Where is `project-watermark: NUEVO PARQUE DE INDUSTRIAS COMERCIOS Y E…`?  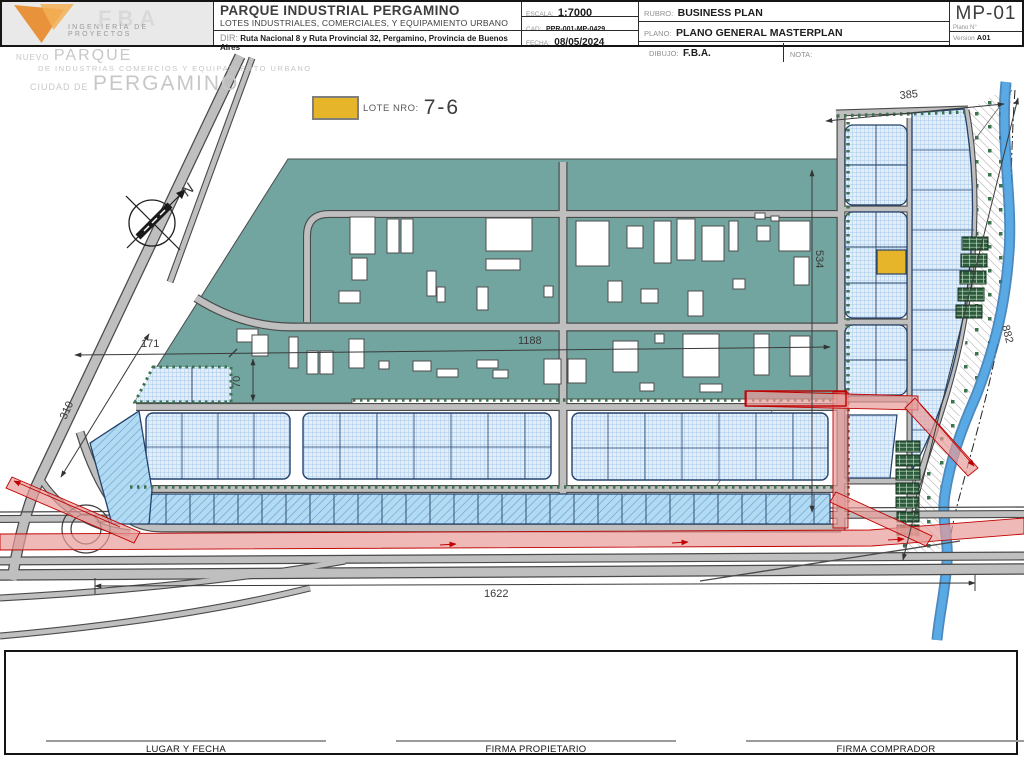
project-watermark: NUEVO PARQUE DE INDUSTRIAS COMERCIOS Y E… is located at coordinates (164, 71).